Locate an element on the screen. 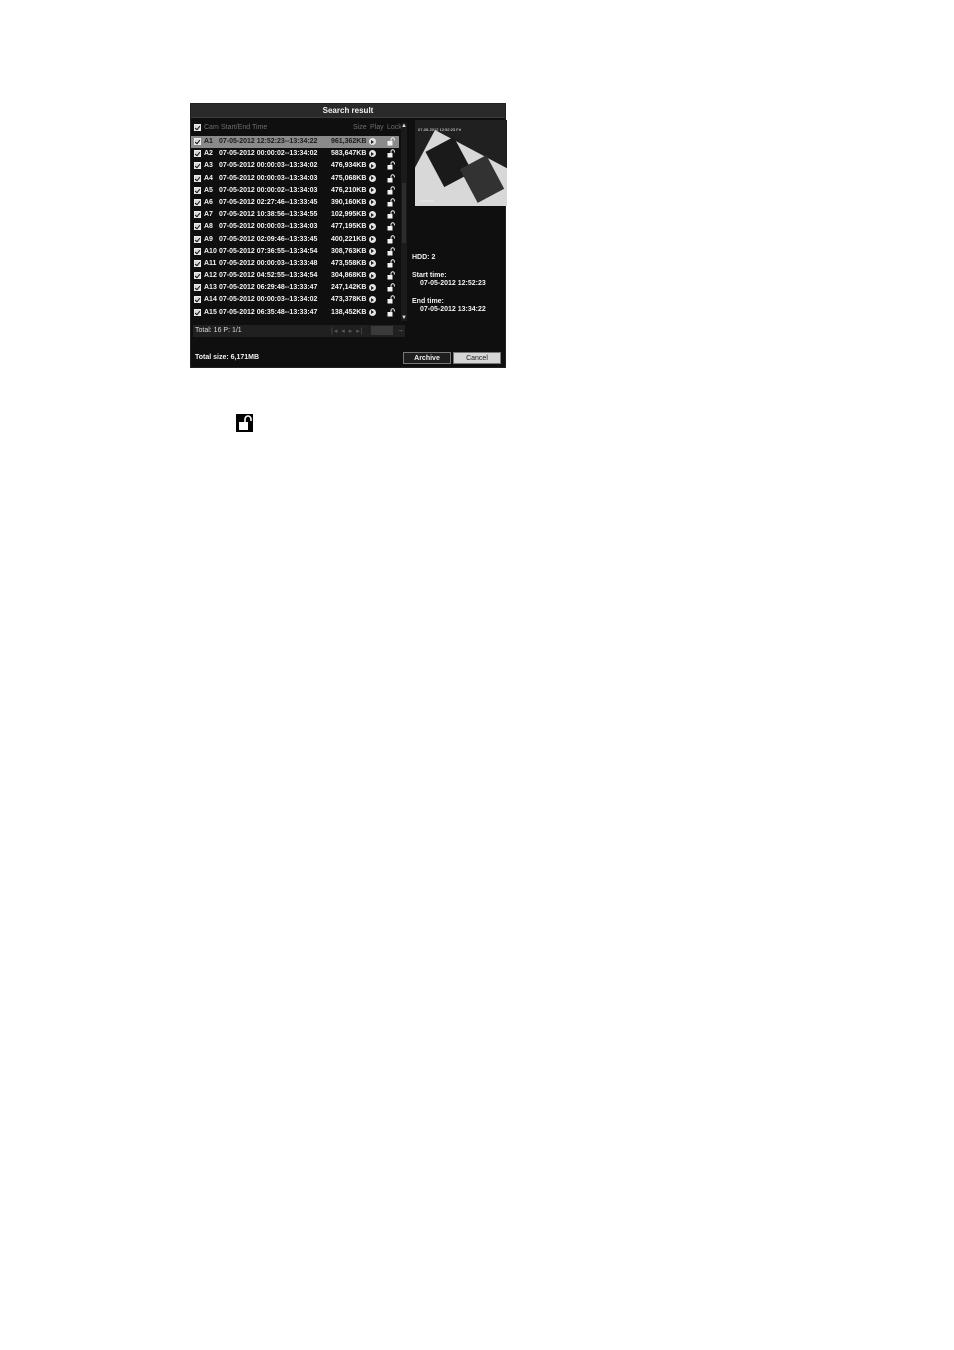  row-cam: A3 is located at coordinates (208, 166).